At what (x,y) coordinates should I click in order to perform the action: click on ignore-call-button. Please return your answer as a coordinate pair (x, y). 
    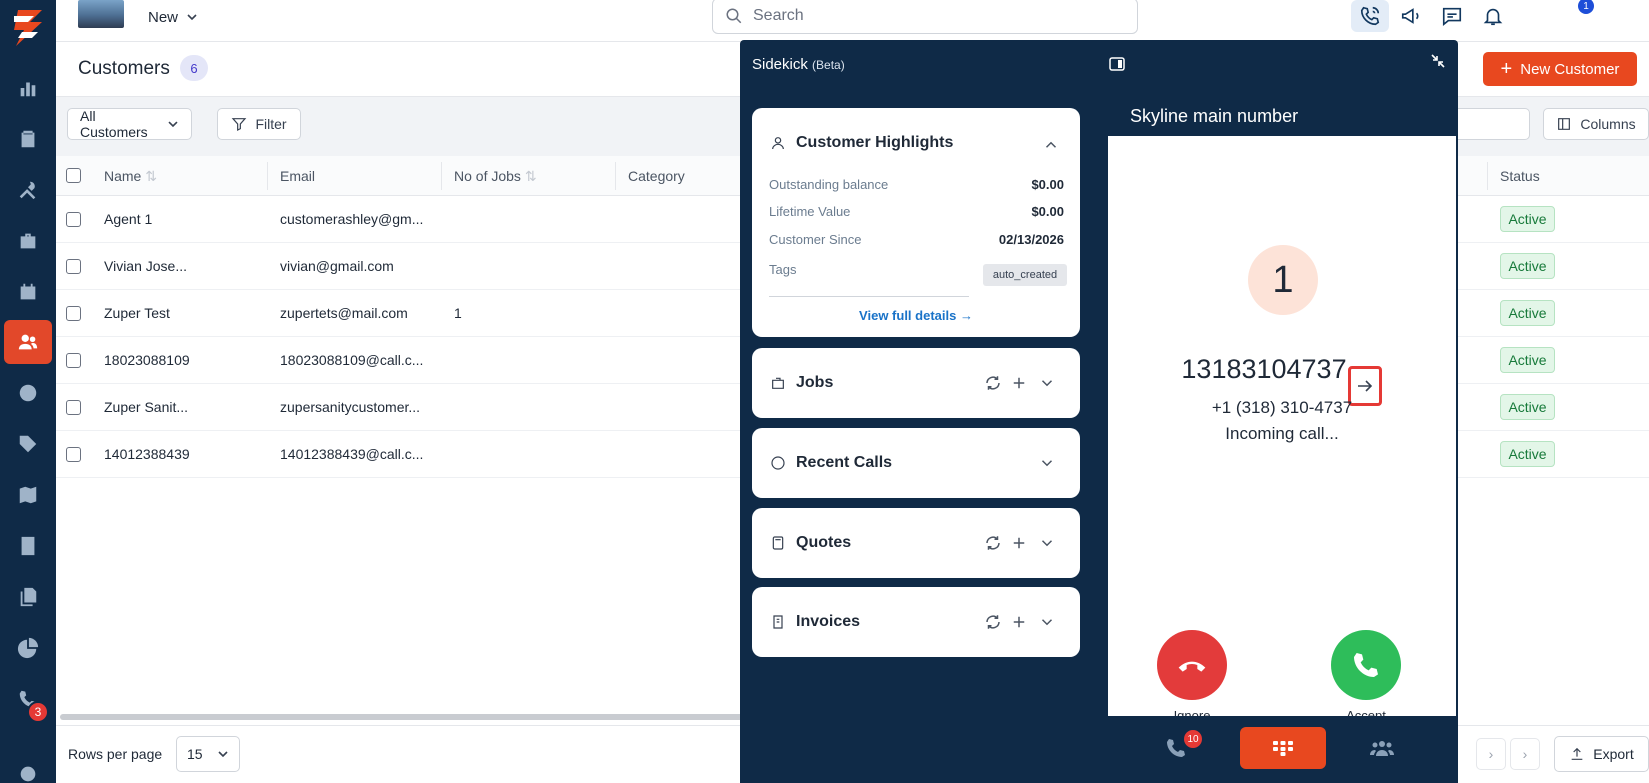
    Looking at the image, I should click on (1192, 665).